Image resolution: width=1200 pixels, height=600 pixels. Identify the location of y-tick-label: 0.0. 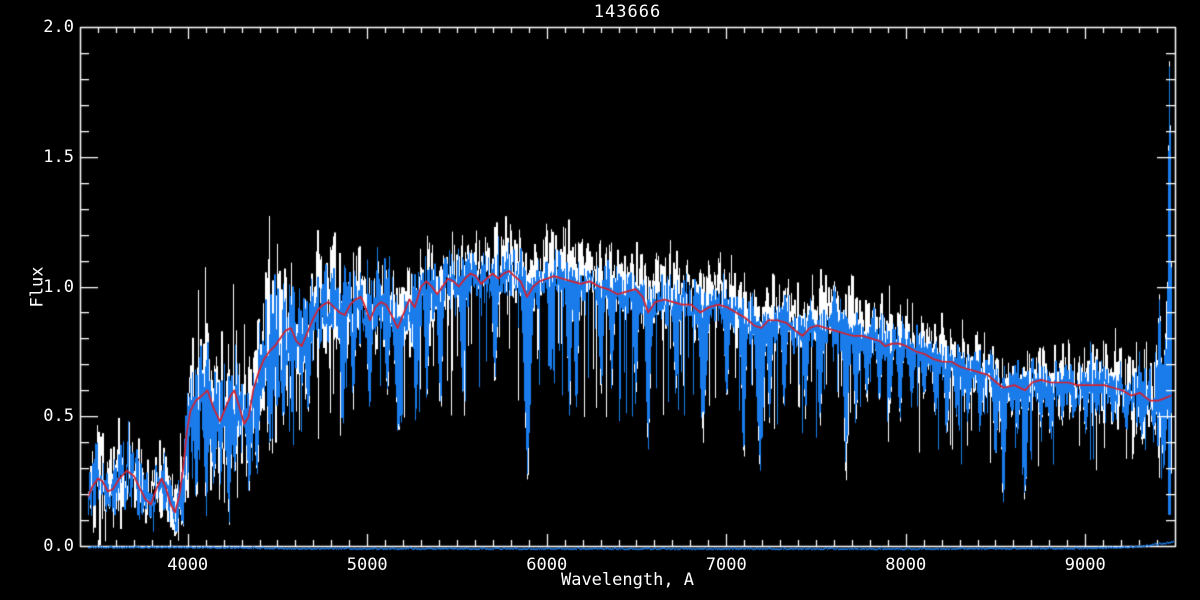
(58, 546).